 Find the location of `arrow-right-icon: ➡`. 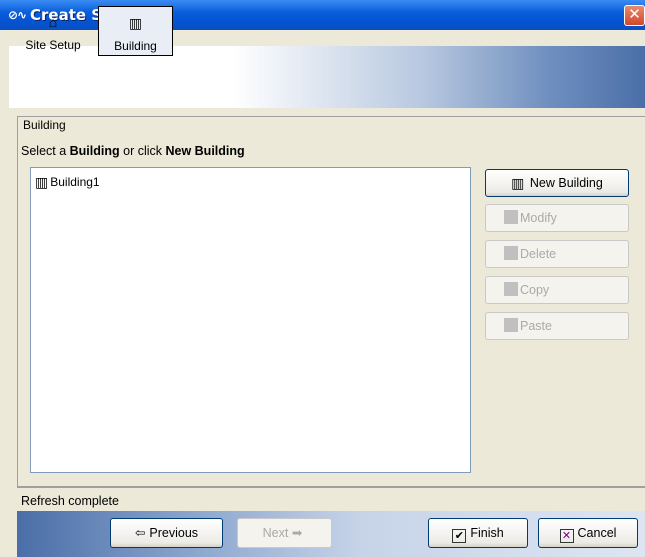

arrow-right-icon: ➡ is located at coordinates (297, 533).